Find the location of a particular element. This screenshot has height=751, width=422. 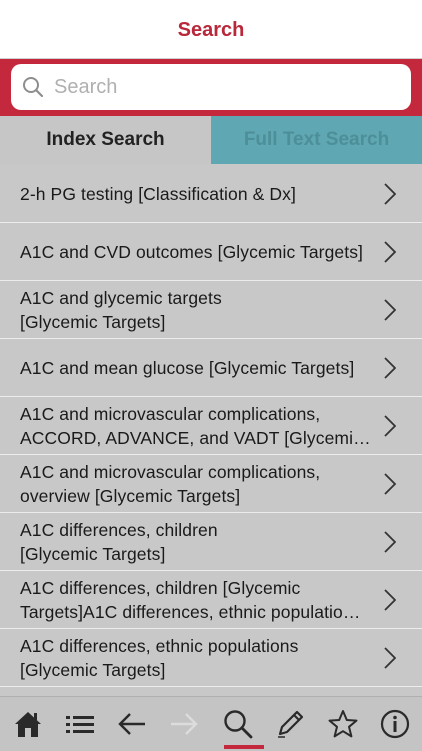

back-arrow-icon is located at coordinates (131, 724).